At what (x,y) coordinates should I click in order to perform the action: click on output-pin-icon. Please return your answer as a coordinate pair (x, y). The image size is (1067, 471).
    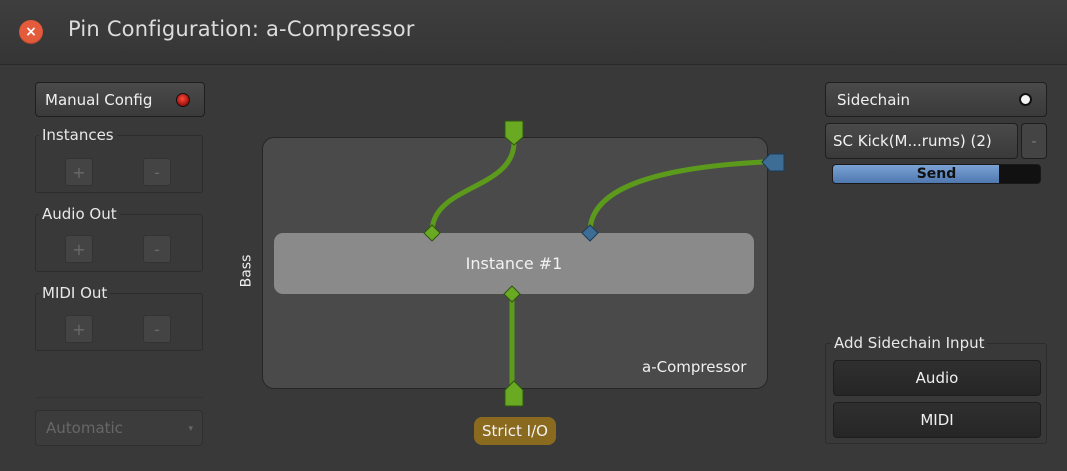
    Looking at the image, I should click on (514, 393).